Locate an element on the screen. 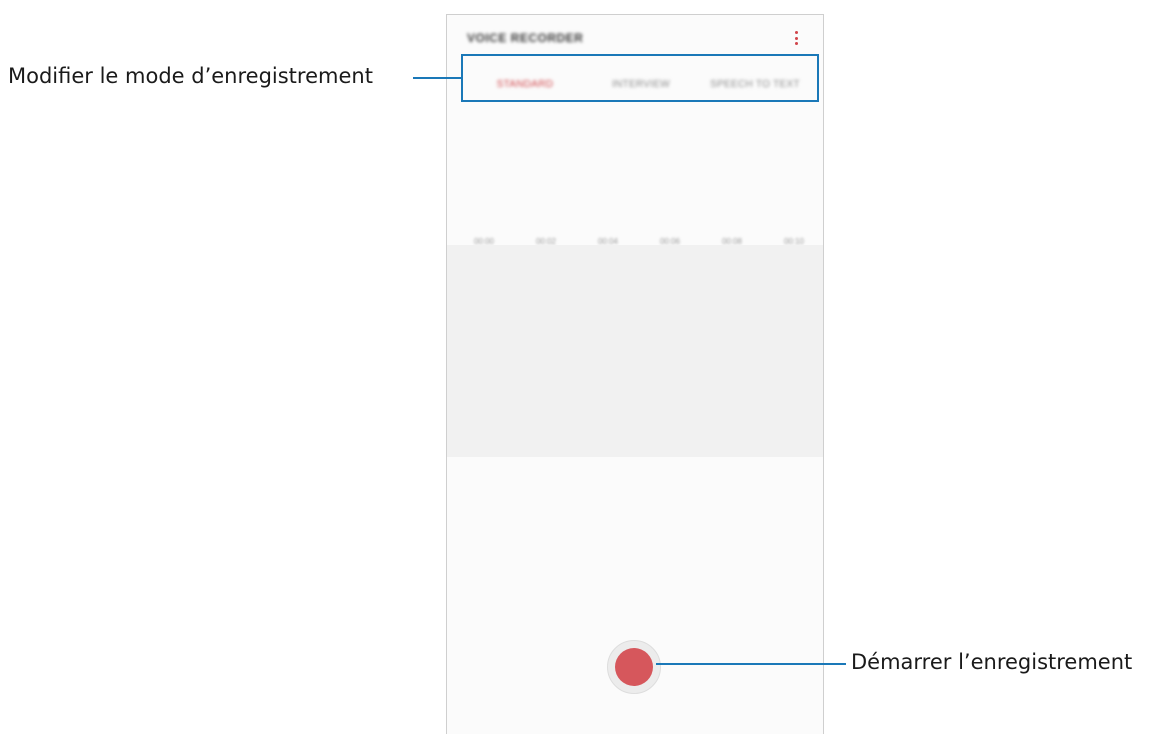 This screenshot has width=1167, height=734. record-icon is located at coordinates (634, 667).